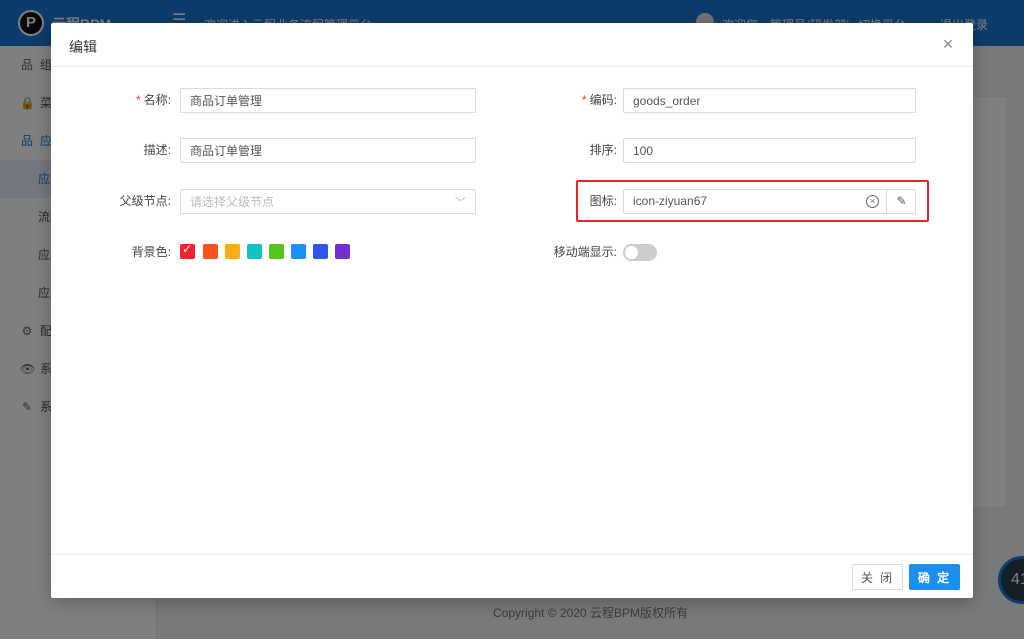  Describe the element at coordinates (901, 201) in the screenshot. I see `wrench-icon: ✎` at that location.